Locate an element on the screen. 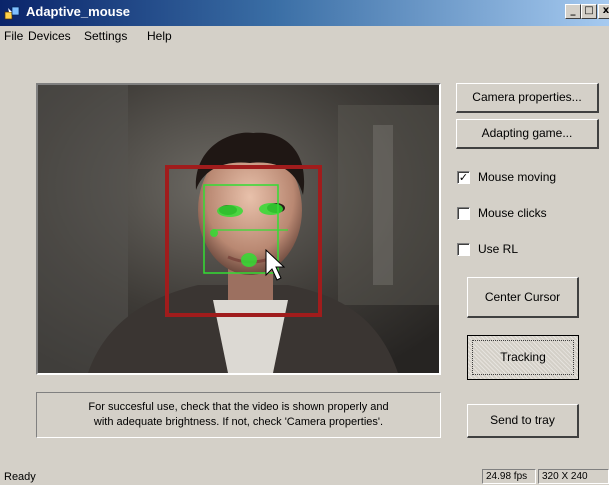 Image resolution: width=609 pixels, height=485 pixels. resolution-readout: 320 X 240 is located at coordinates (573, 476).